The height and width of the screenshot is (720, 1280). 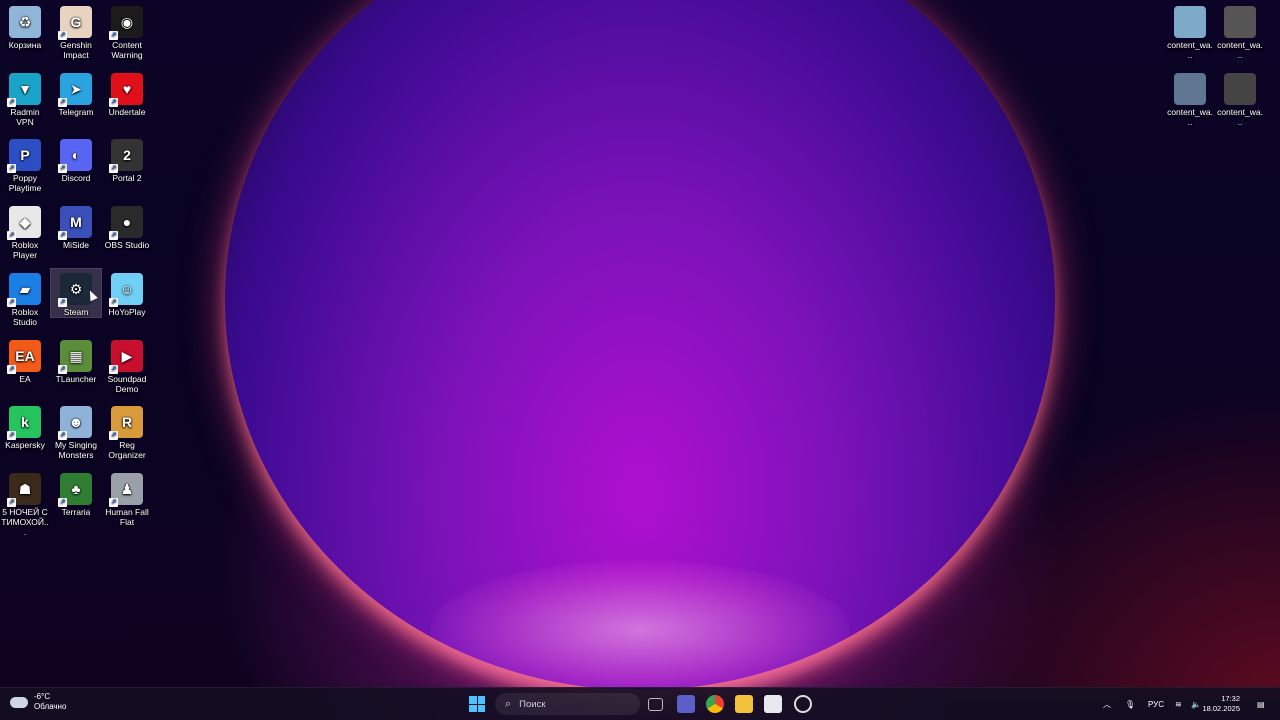 What do you see at coordinates (1178, 704) in the screenshot?
I see `wifi-icon: ≋` at bounding box center [1178, 704].